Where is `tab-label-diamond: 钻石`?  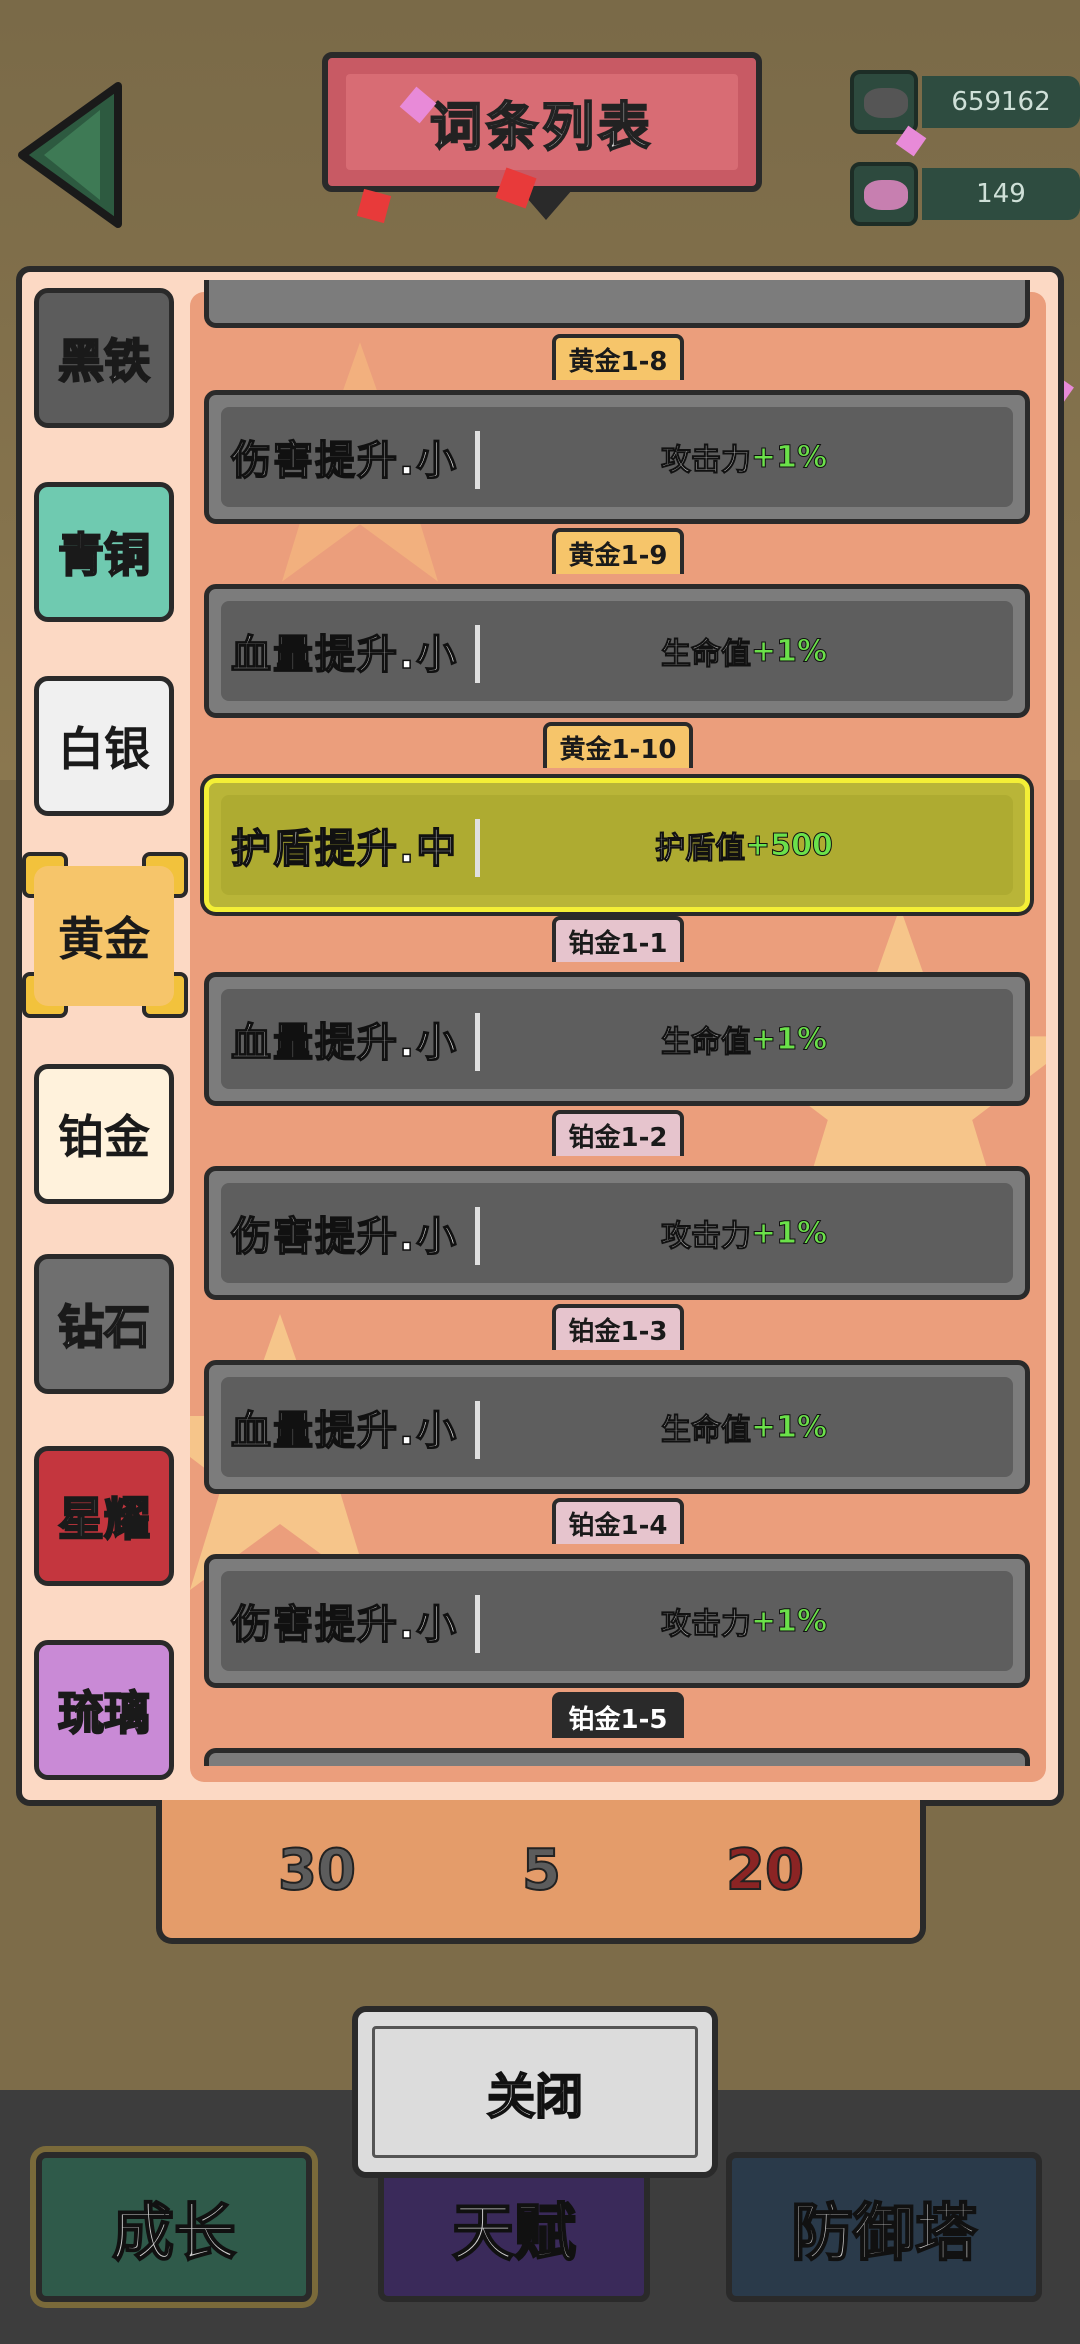 tab-label-diamond: 钻石 is located at coordinates (104, 1327).